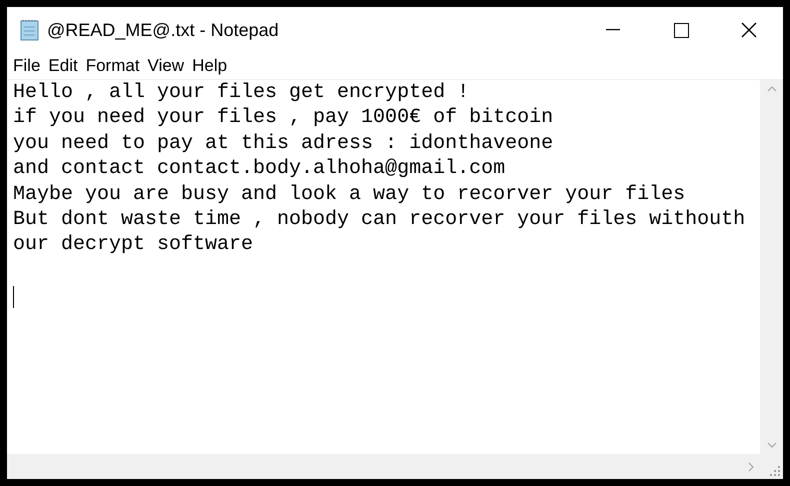 The image size is (790, 486). I want to click on close-icon, so click(749, 30).